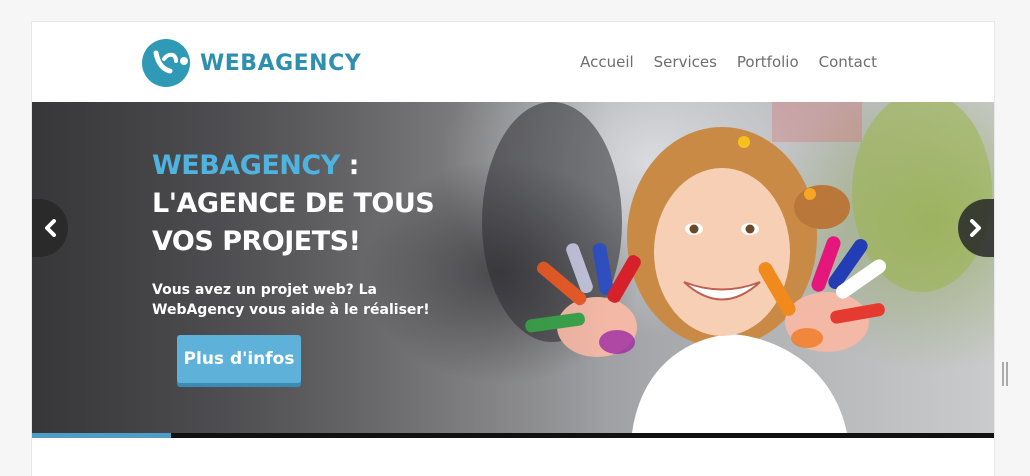 The width and height of the screenshot is (1030, 476). What do you see at coordinates (975, 228) in the screenshot?
I see `chevron-right-icon` at bounding box center [975, 228].